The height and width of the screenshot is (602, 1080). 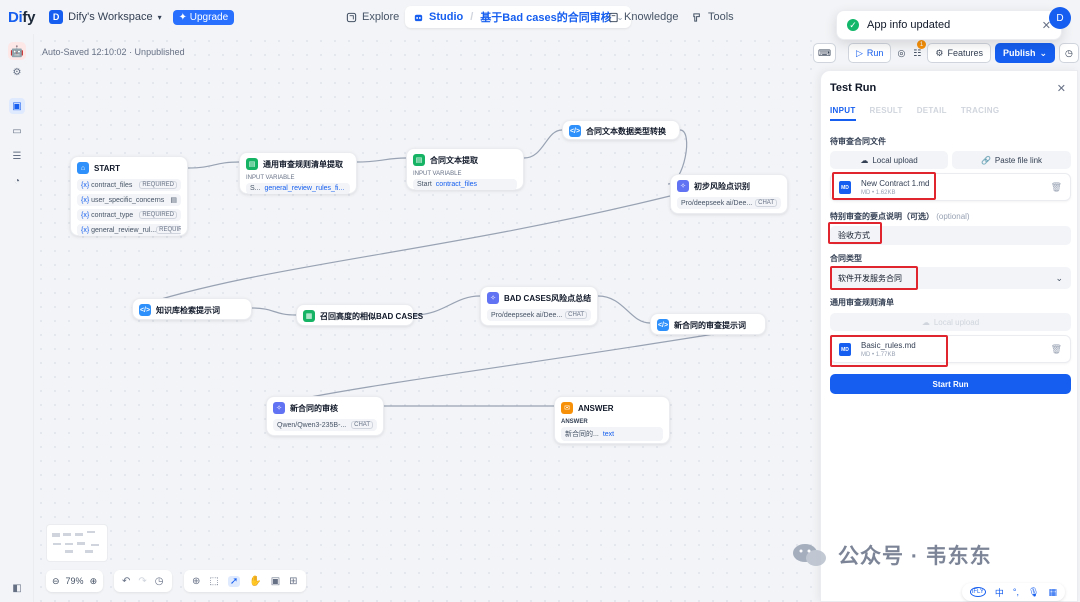 I want to click on start-var-2: {x} user_specific_concerns ▤, so click(x=129, y=200).